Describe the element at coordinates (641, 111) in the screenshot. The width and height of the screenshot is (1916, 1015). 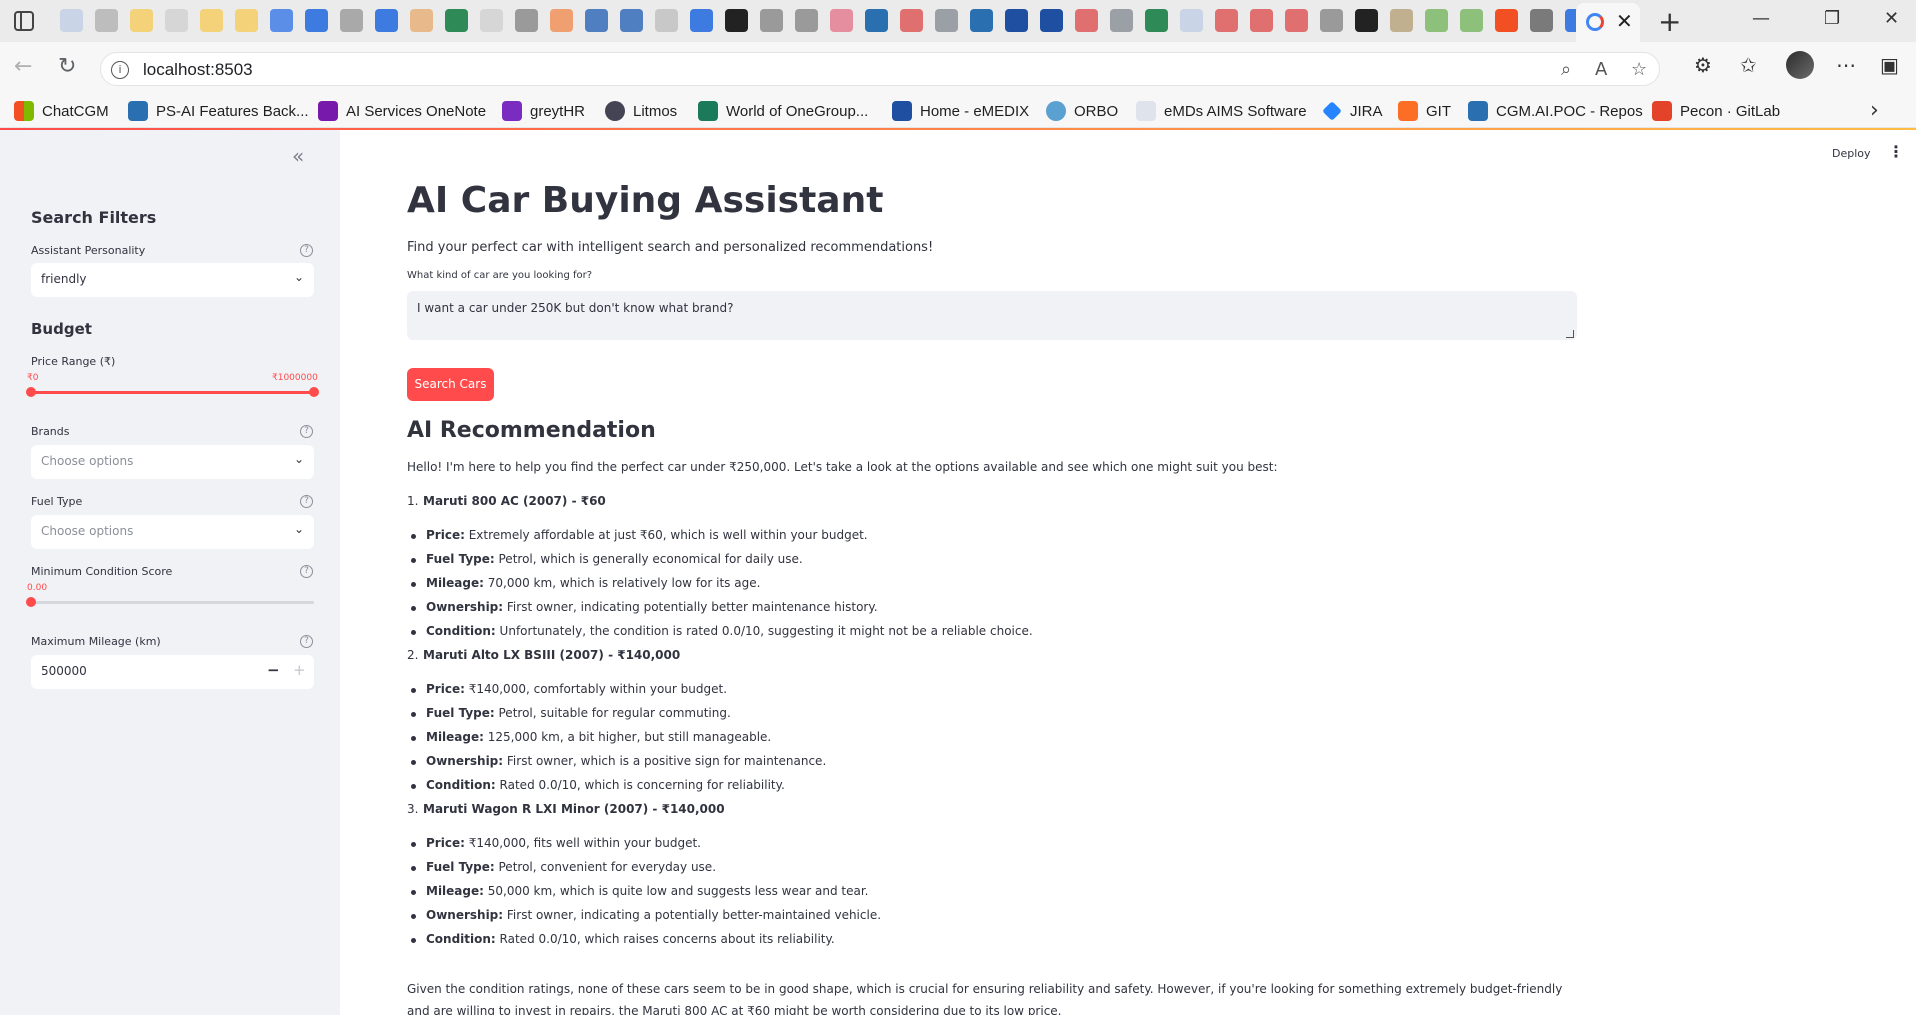
I see `bookmark-item: Litmos` at that location.